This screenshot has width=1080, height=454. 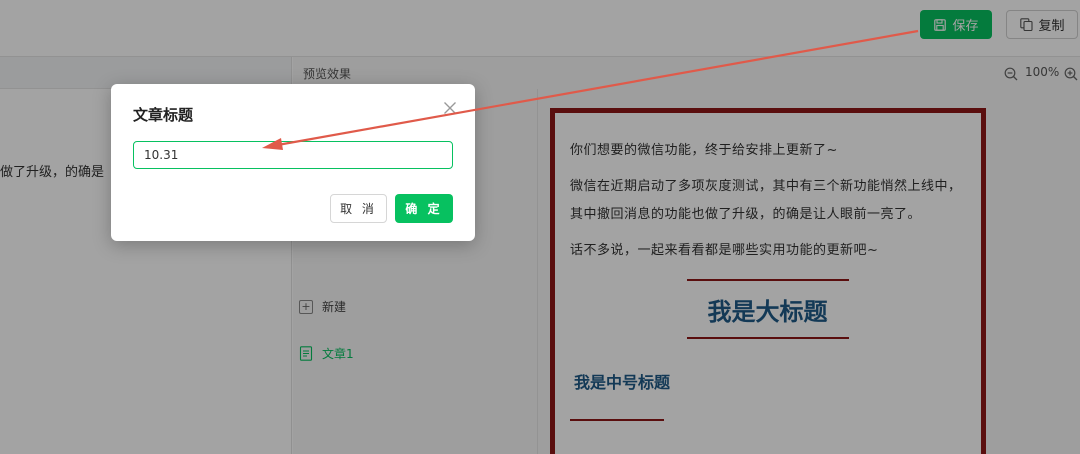 I want to click on article-title-input, so click(x=293, y=155).